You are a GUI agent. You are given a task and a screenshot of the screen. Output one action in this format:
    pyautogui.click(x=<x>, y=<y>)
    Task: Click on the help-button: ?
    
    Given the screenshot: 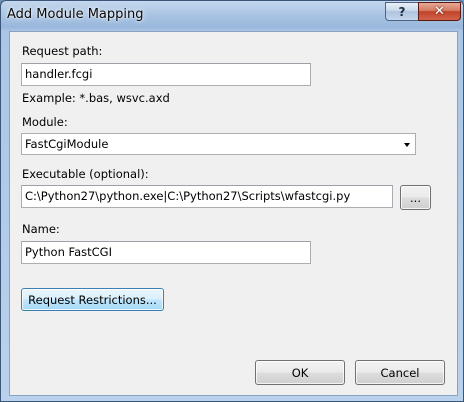 What is the action you would take?
    pyautogui.click(x=402, y=11)
    